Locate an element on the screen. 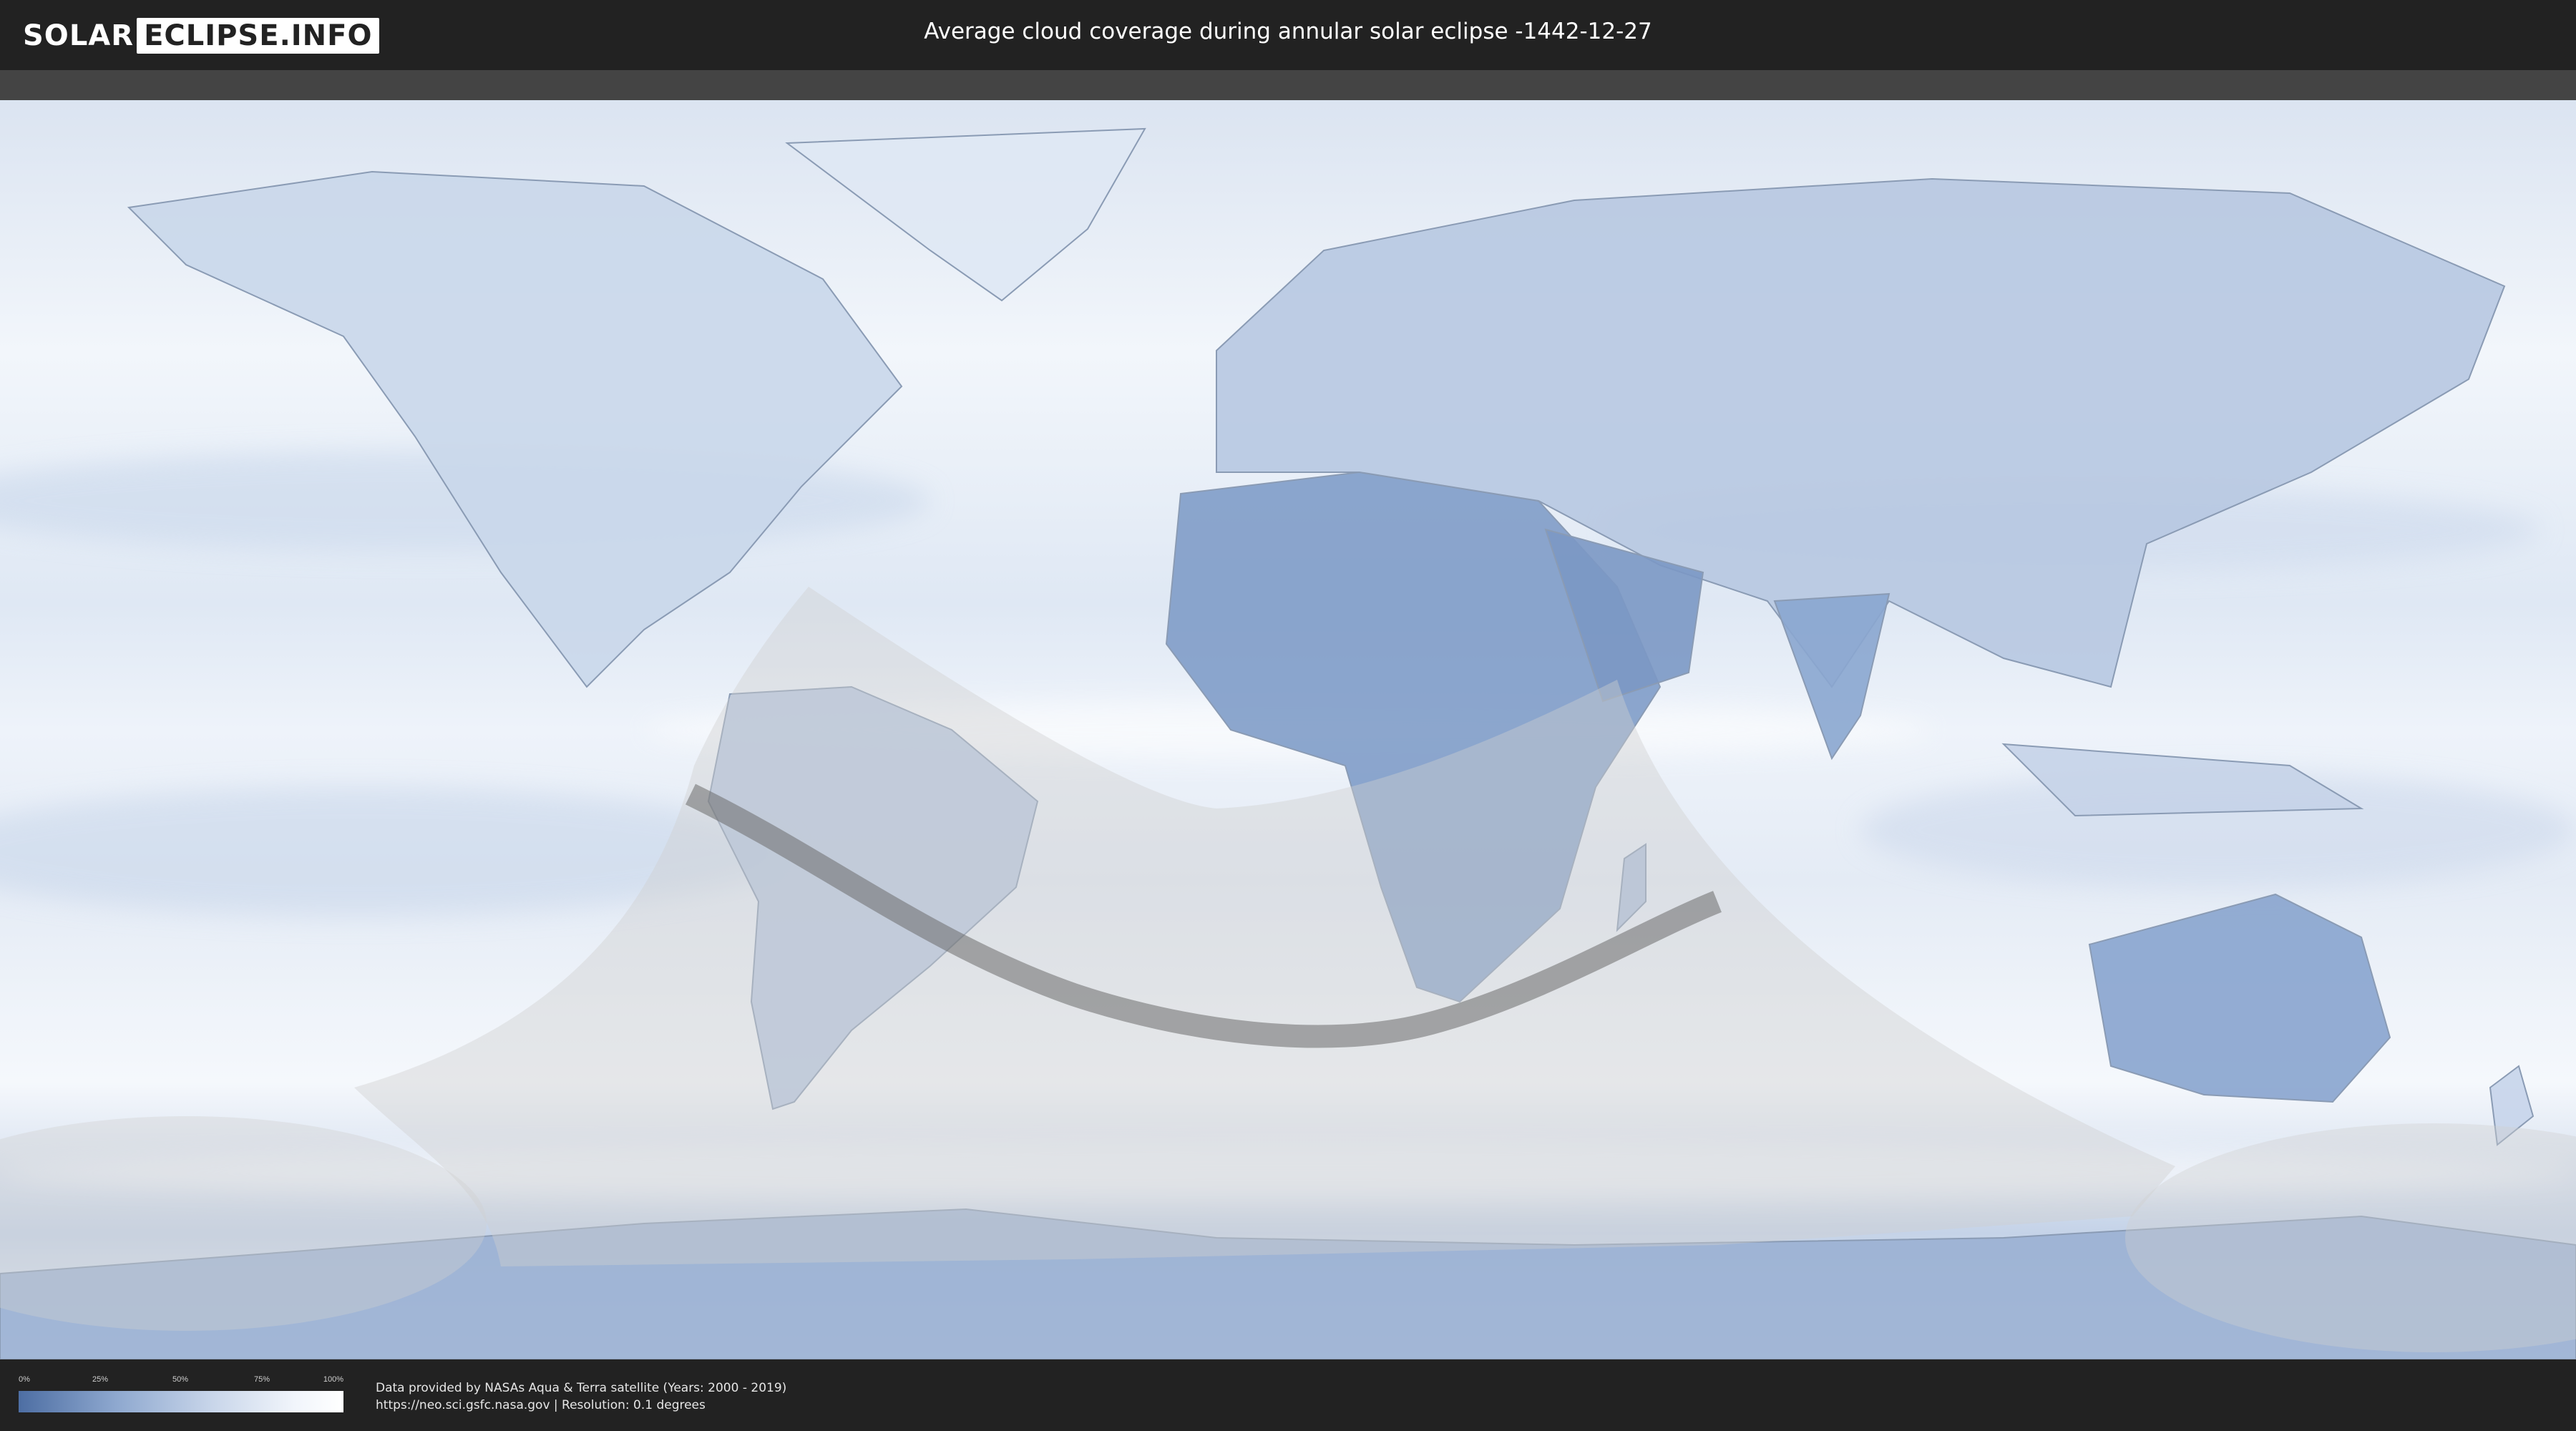  cloud-coverage-legend: 0% 25% 50% 75% 100% is located at coordinates (181, 1394).